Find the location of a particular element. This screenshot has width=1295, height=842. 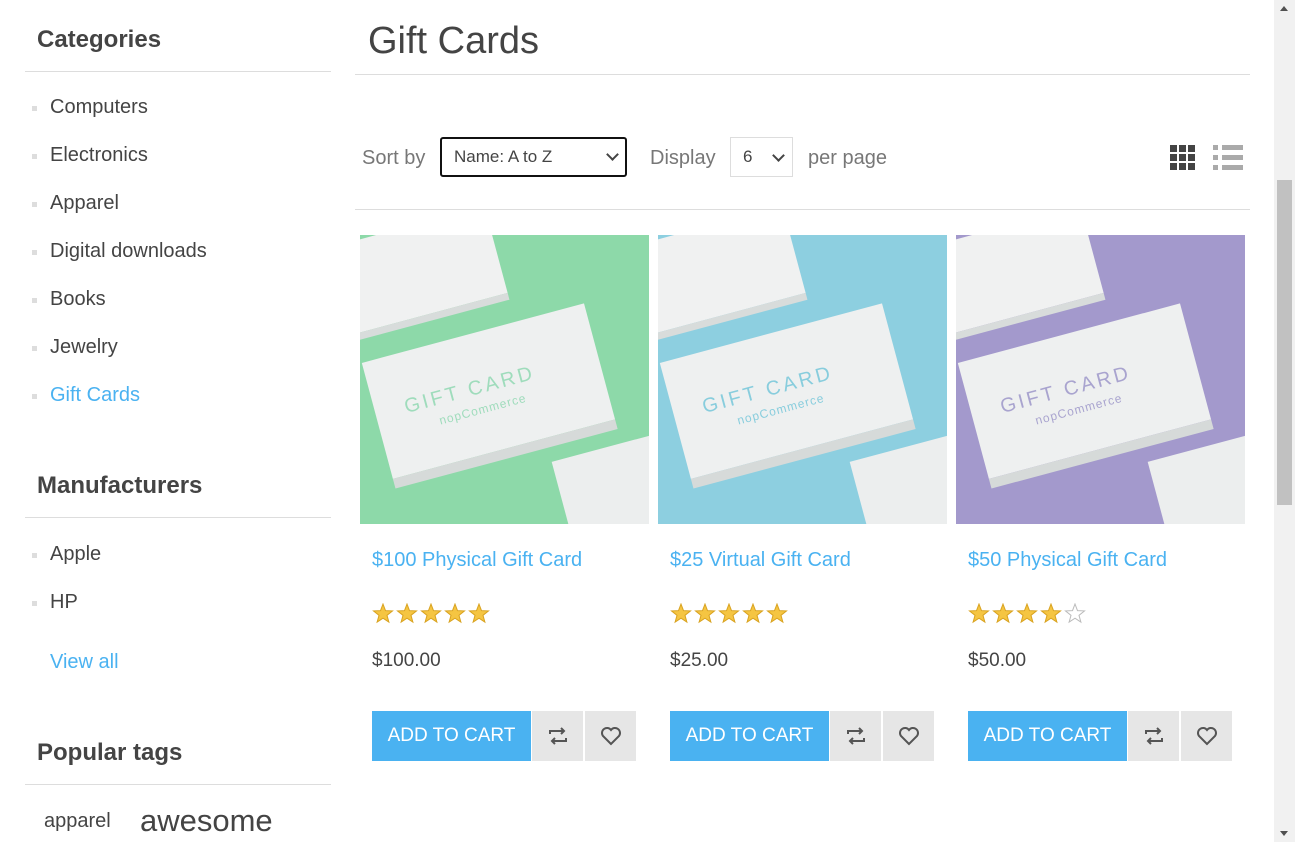

per-page-label: per page is located at coordinates (847, 158).